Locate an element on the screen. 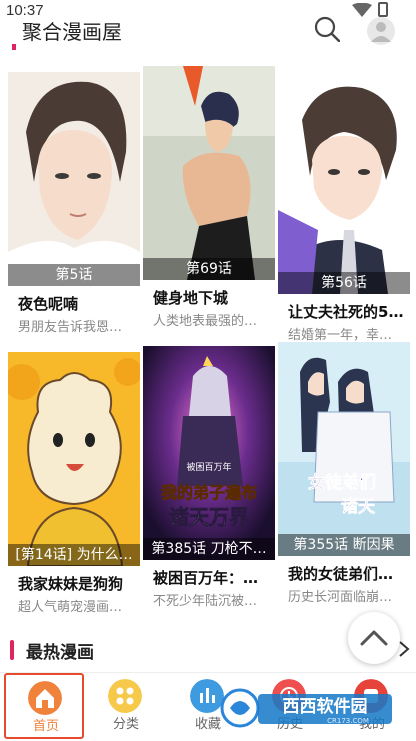  episode-badge: 第56话 is located at coordinates (344, 283).